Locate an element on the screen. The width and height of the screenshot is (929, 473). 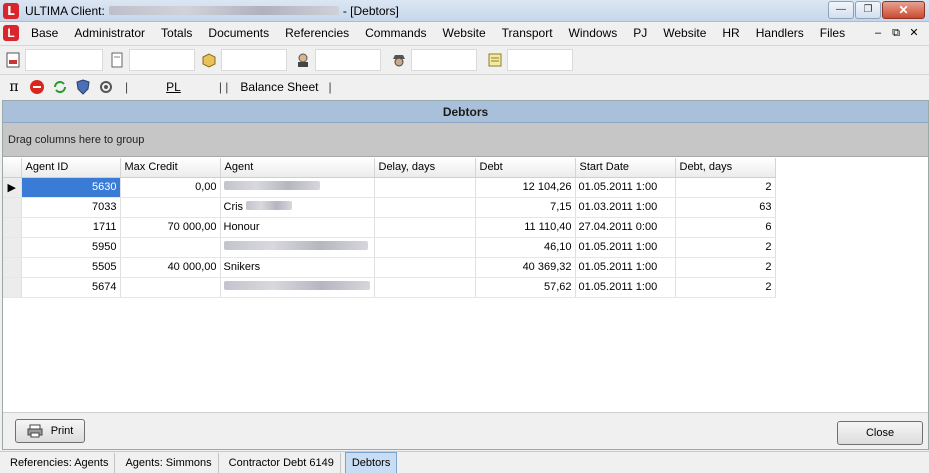
document-icon is located at coordinates (13, 60).